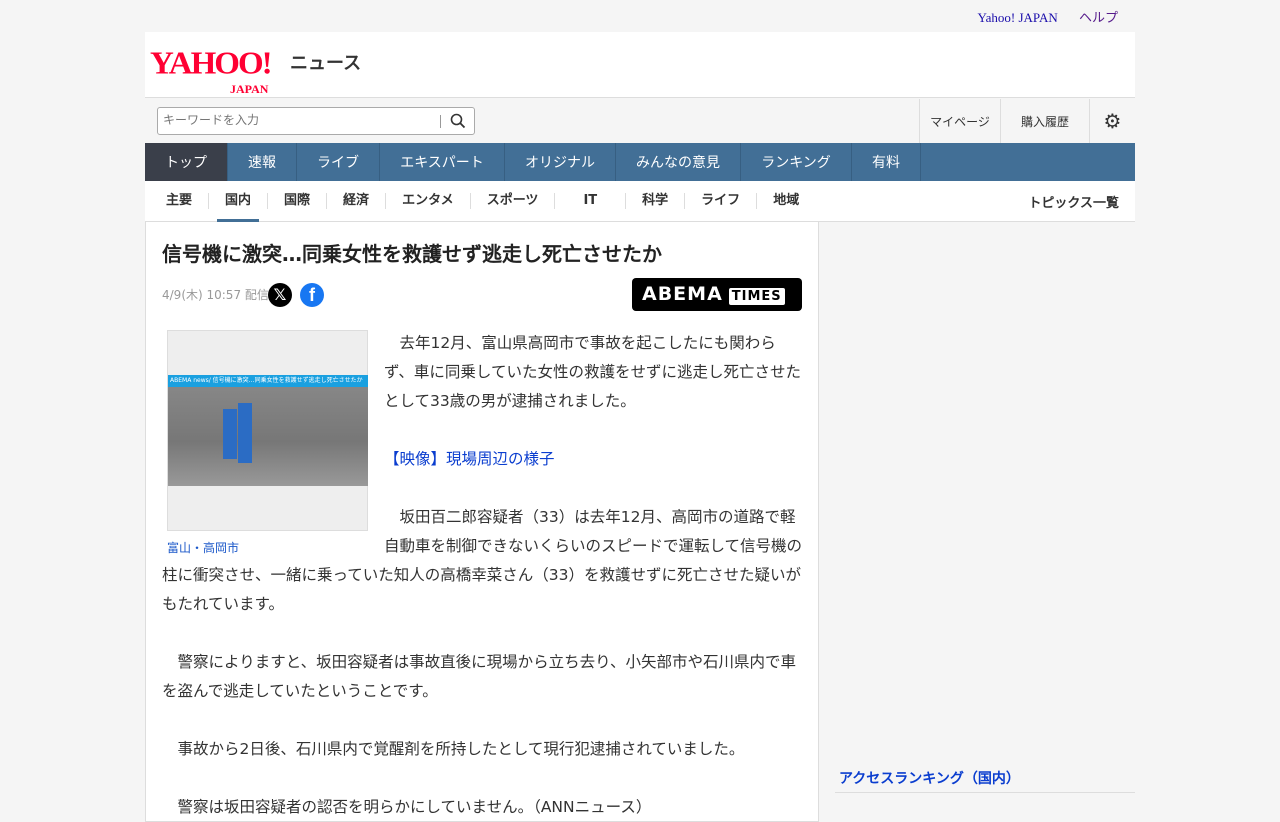 This screenshot has width=1280, height=822. What do you see at coordinates (453, 749) in the screenshot?
I see `paragraph: 事故から2日後、石川県内で覚醒剤を所持したとして現行犯逮捕されていました。` at bounding box center [453, 749].